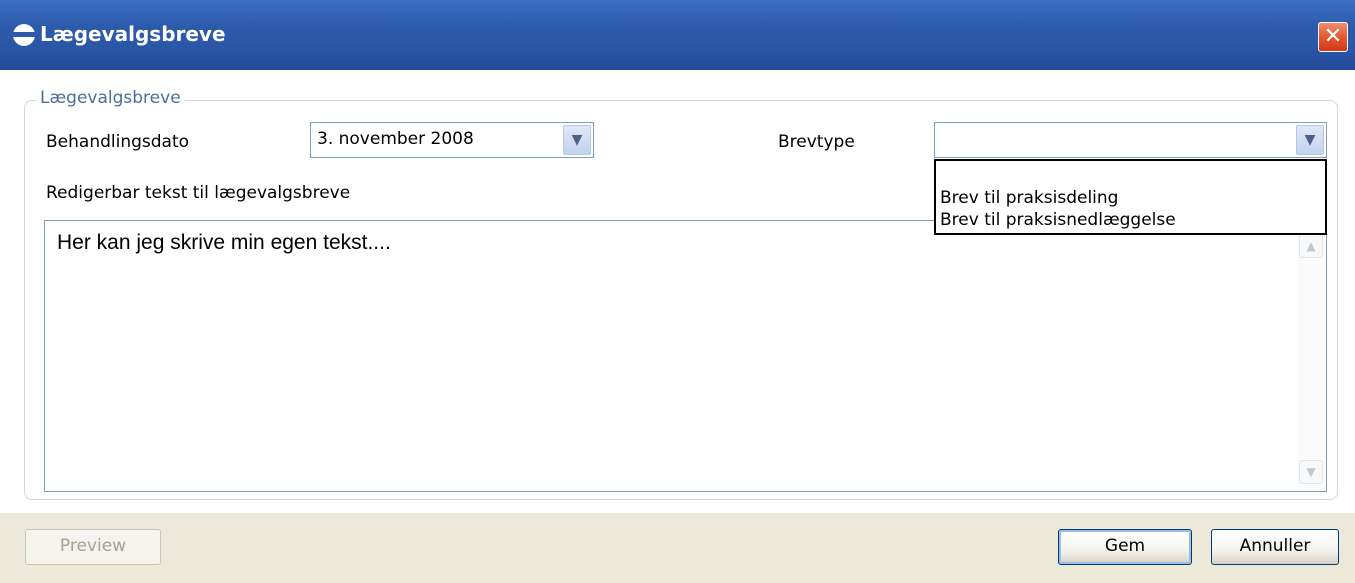 This screenshot has width=1355, height=583. I want to click on date-dropdown: 3. november 2008 ▼, so click(452, 140).